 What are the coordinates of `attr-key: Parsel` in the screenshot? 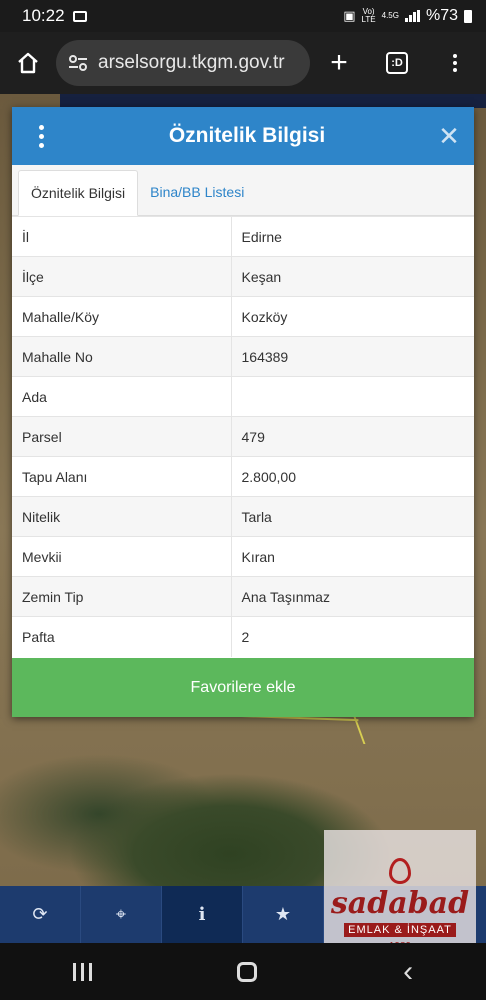 It's located at (122, 436).